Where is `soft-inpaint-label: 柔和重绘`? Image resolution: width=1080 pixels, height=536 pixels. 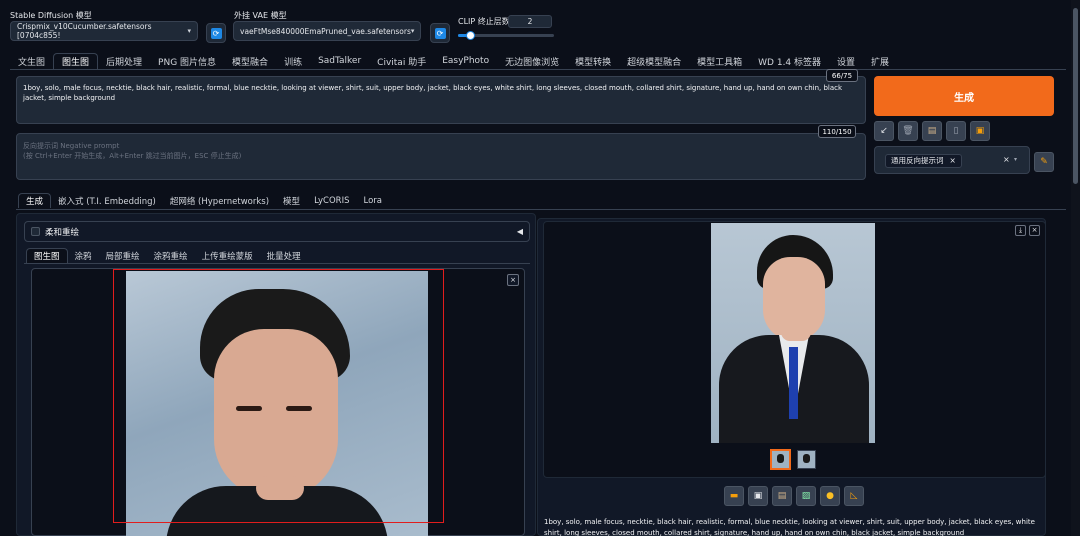 soft-inpaint-label: 柔和重绘 is located at coordinates (62, 232).